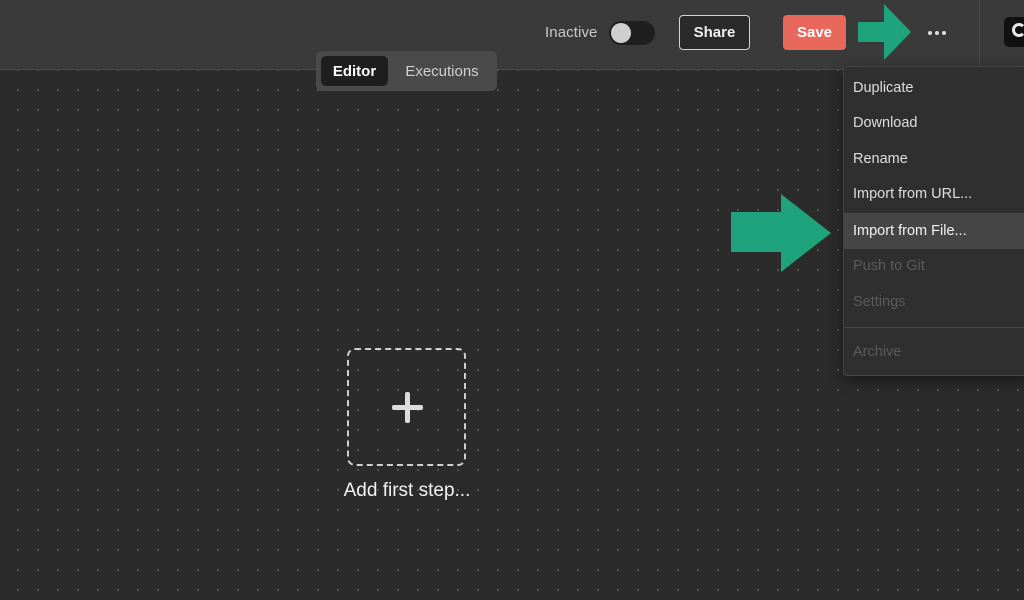 The height and width of the screenshot is (600, 1024). I want to click on menu-item-archive: Archive, so click(877, 352).